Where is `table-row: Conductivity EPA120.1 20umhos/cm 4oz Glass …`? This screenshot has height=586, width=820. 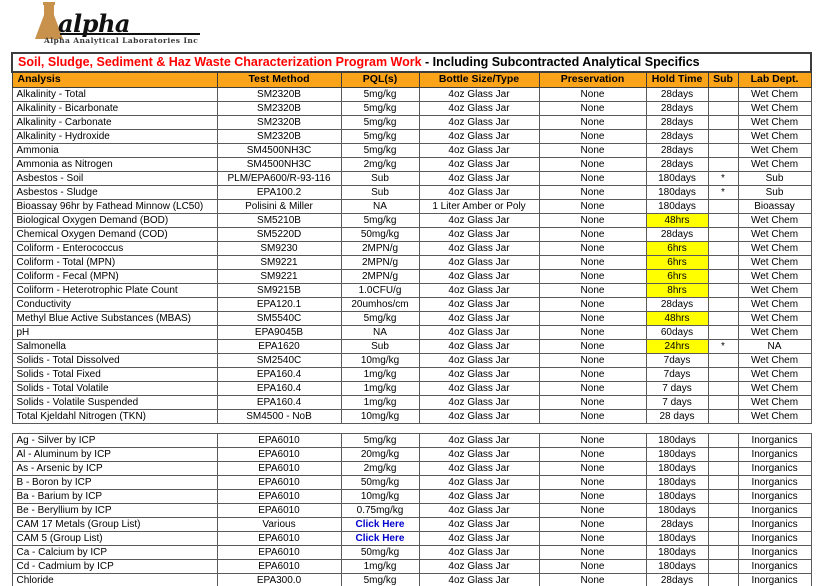 table-row: Conductivity EPA120.1 20umhos/cm 4oz Glass … is located at coordinates (411, 304).